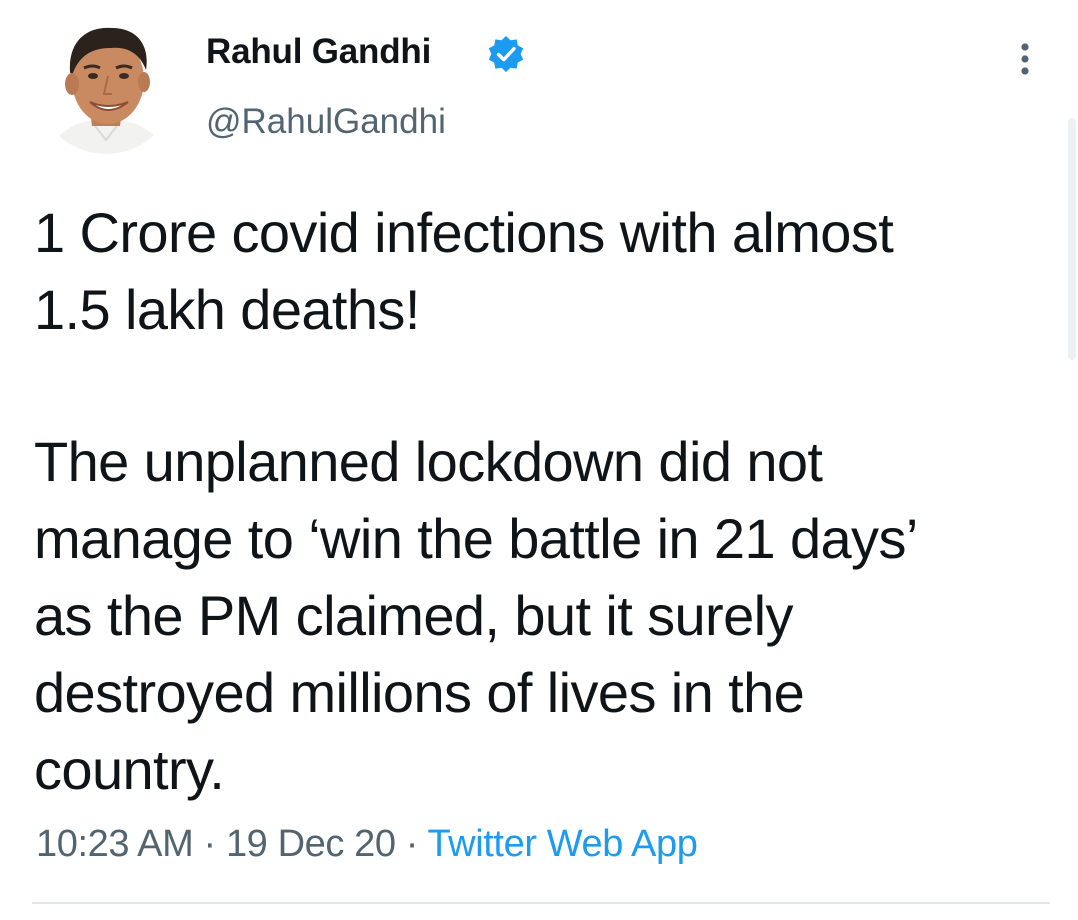 This screenshot has width=1078, height=920. What do you see at coordinates (428, 461) in the screenshot?
I see `tweet-text-line: The unplanned lockdown did not` at bounding box center [428, 461].